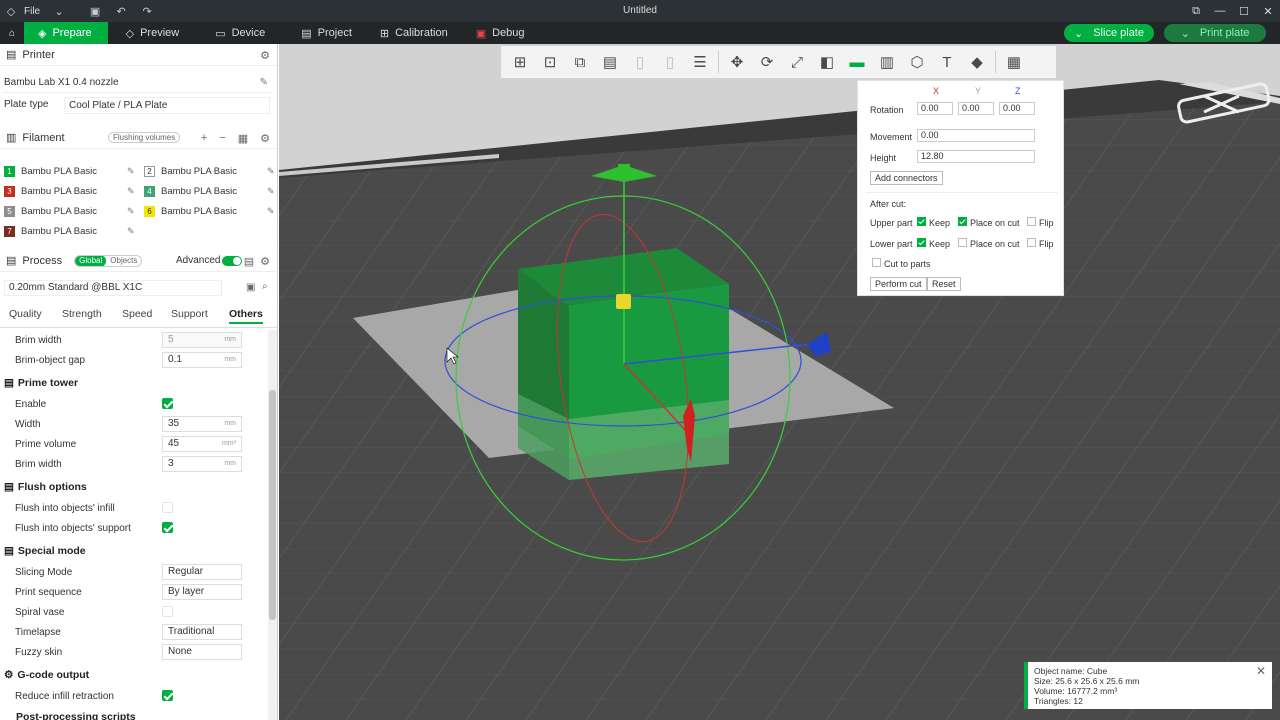 Image resolution: width=1280 pixels, height=720 pixels. What do you see at coordinates (204, 138) in the screenshot?
I see `add-filament-icon: +` at bounding box center [204, 138].